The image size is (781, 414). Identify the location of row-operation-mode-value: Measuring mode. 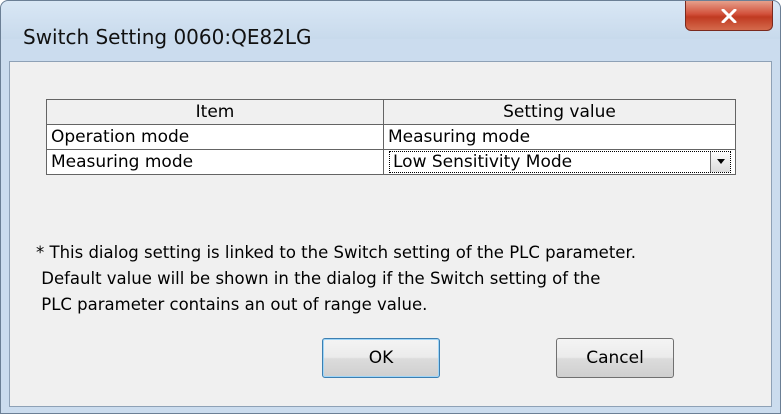
(559, 137).